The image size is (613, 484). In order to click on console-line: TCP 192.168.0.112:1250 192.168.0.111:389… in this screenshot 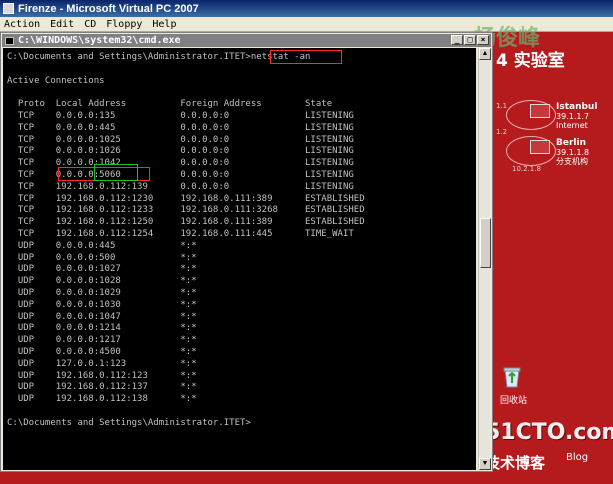, I will do `click(186, 222)`.